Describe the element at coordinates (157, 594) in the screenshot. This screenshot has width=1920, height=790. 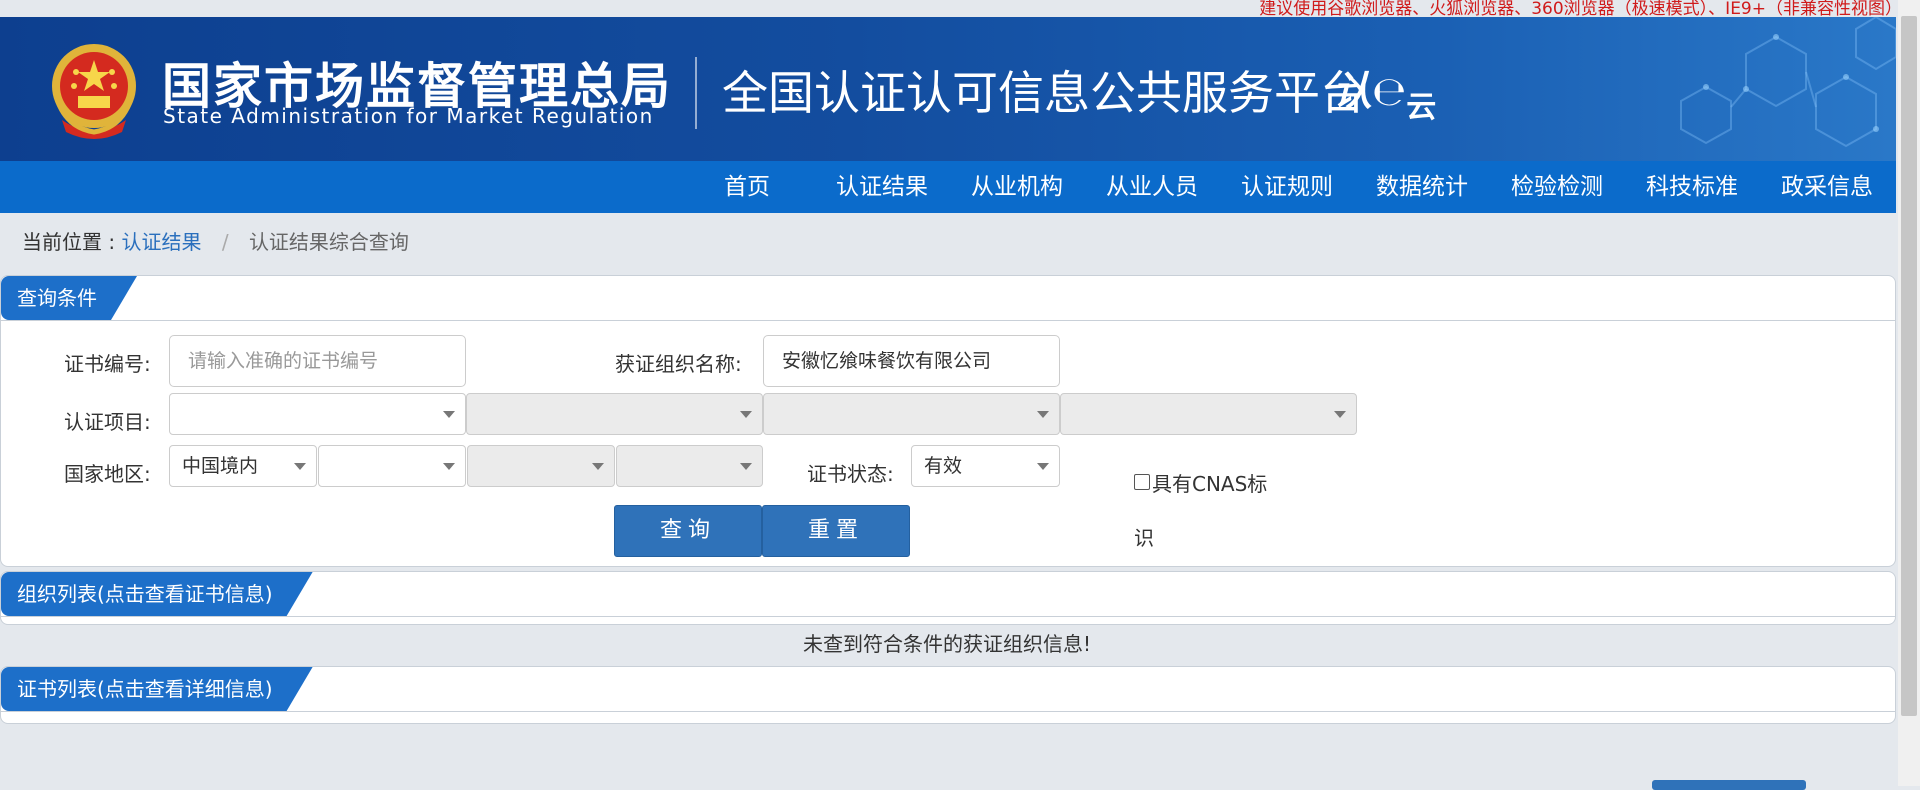
I see `org-list-title: 组织列表(点击查看证书信息)` at that location.